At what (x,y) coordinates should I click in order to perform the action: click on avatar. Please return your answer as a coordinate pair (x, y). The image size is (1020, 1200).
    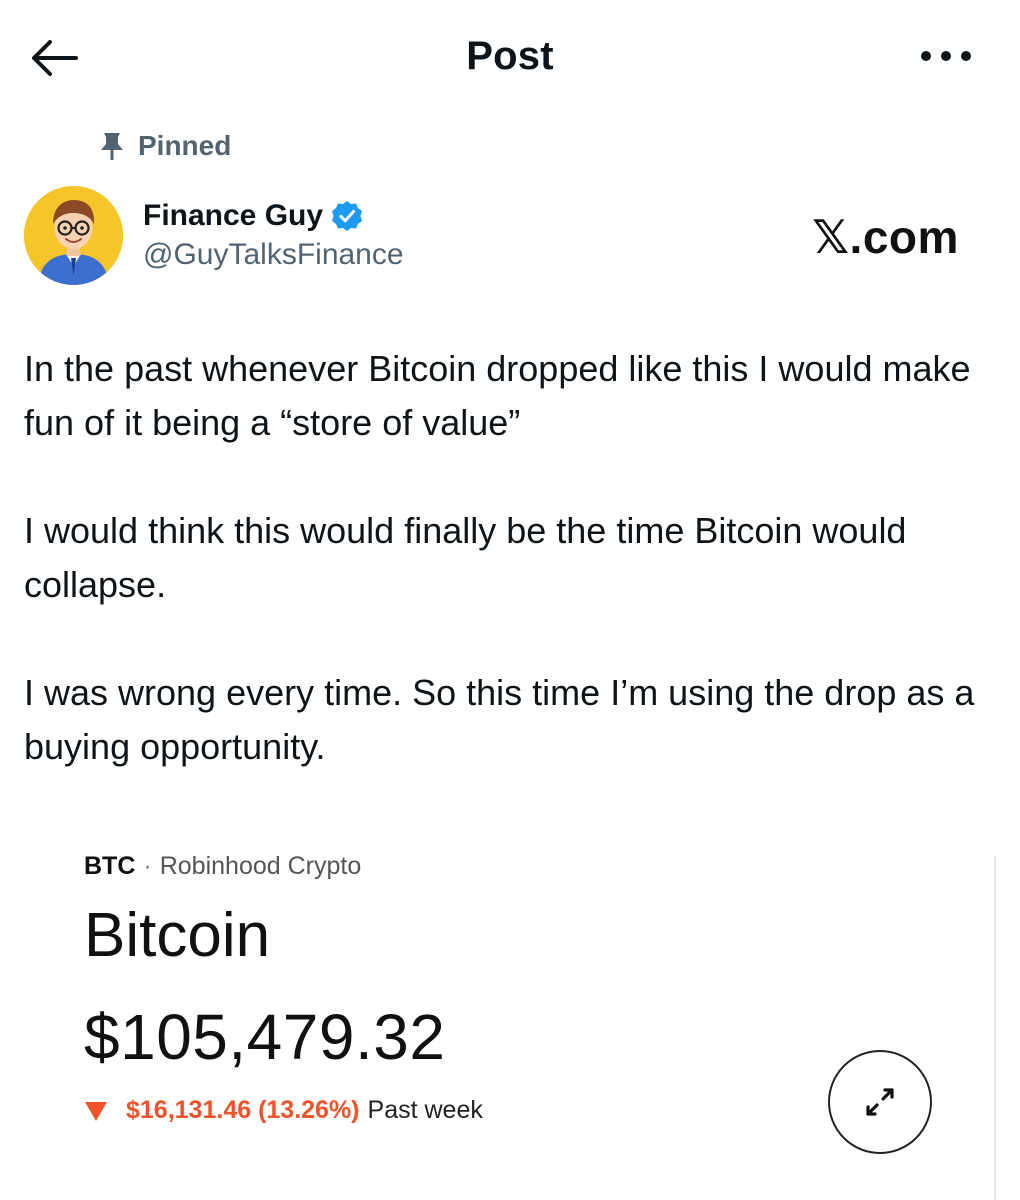
    Looking at the image, I should click on (73, 235).